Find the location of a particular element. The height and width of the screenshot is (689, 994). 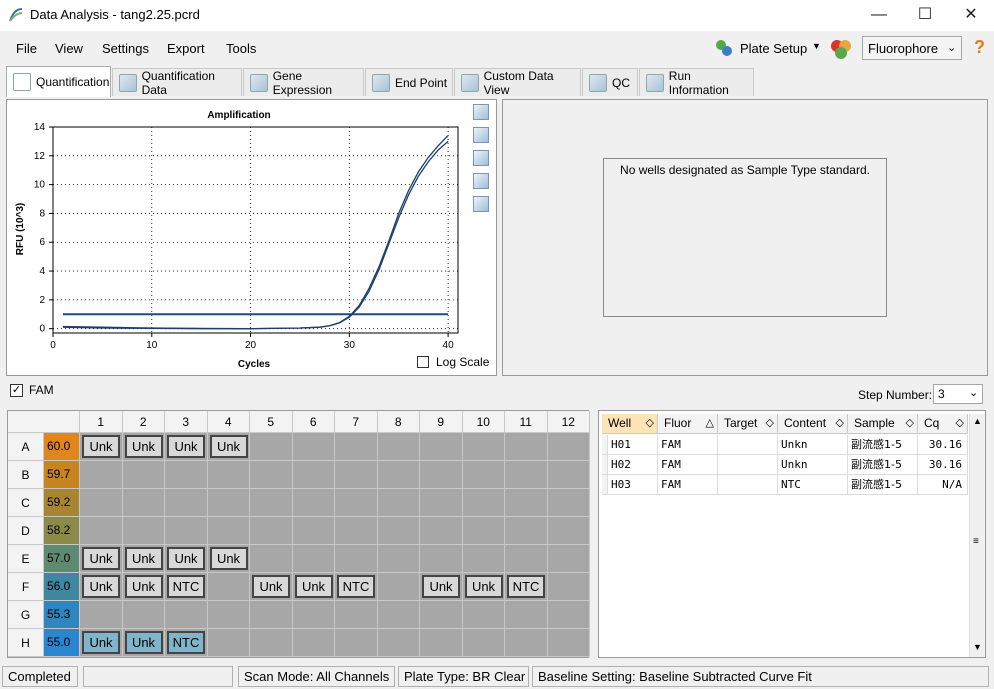

column-header-well: Well ◇ is located at coordinates (630, 424).